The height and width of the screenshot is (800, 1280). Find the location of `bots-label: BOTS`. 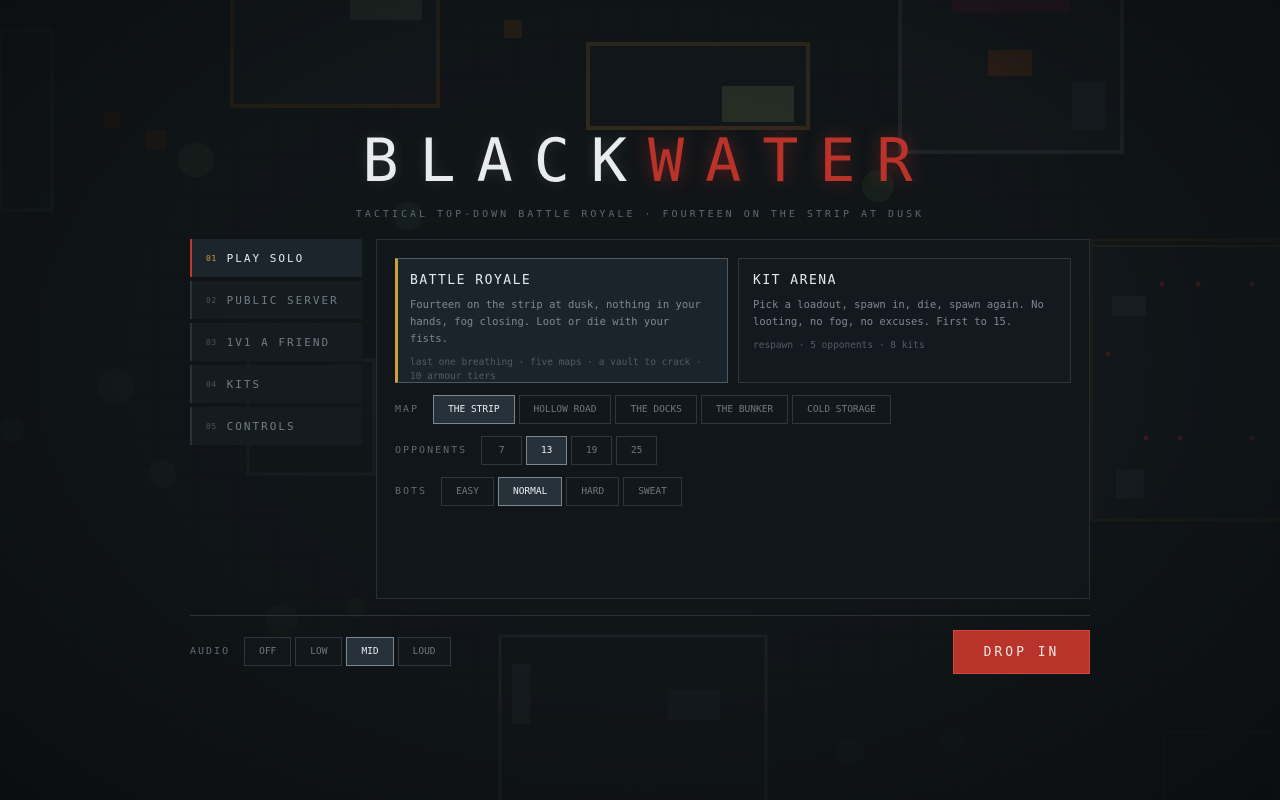

bots-label: BOTS is located at coordinates (411, 491).